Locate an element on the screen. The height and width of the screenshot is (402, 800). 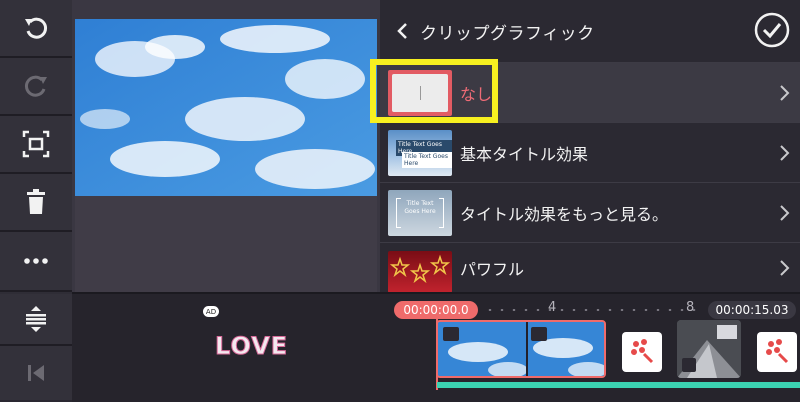
video-clip is located at coordinates (709, 349).